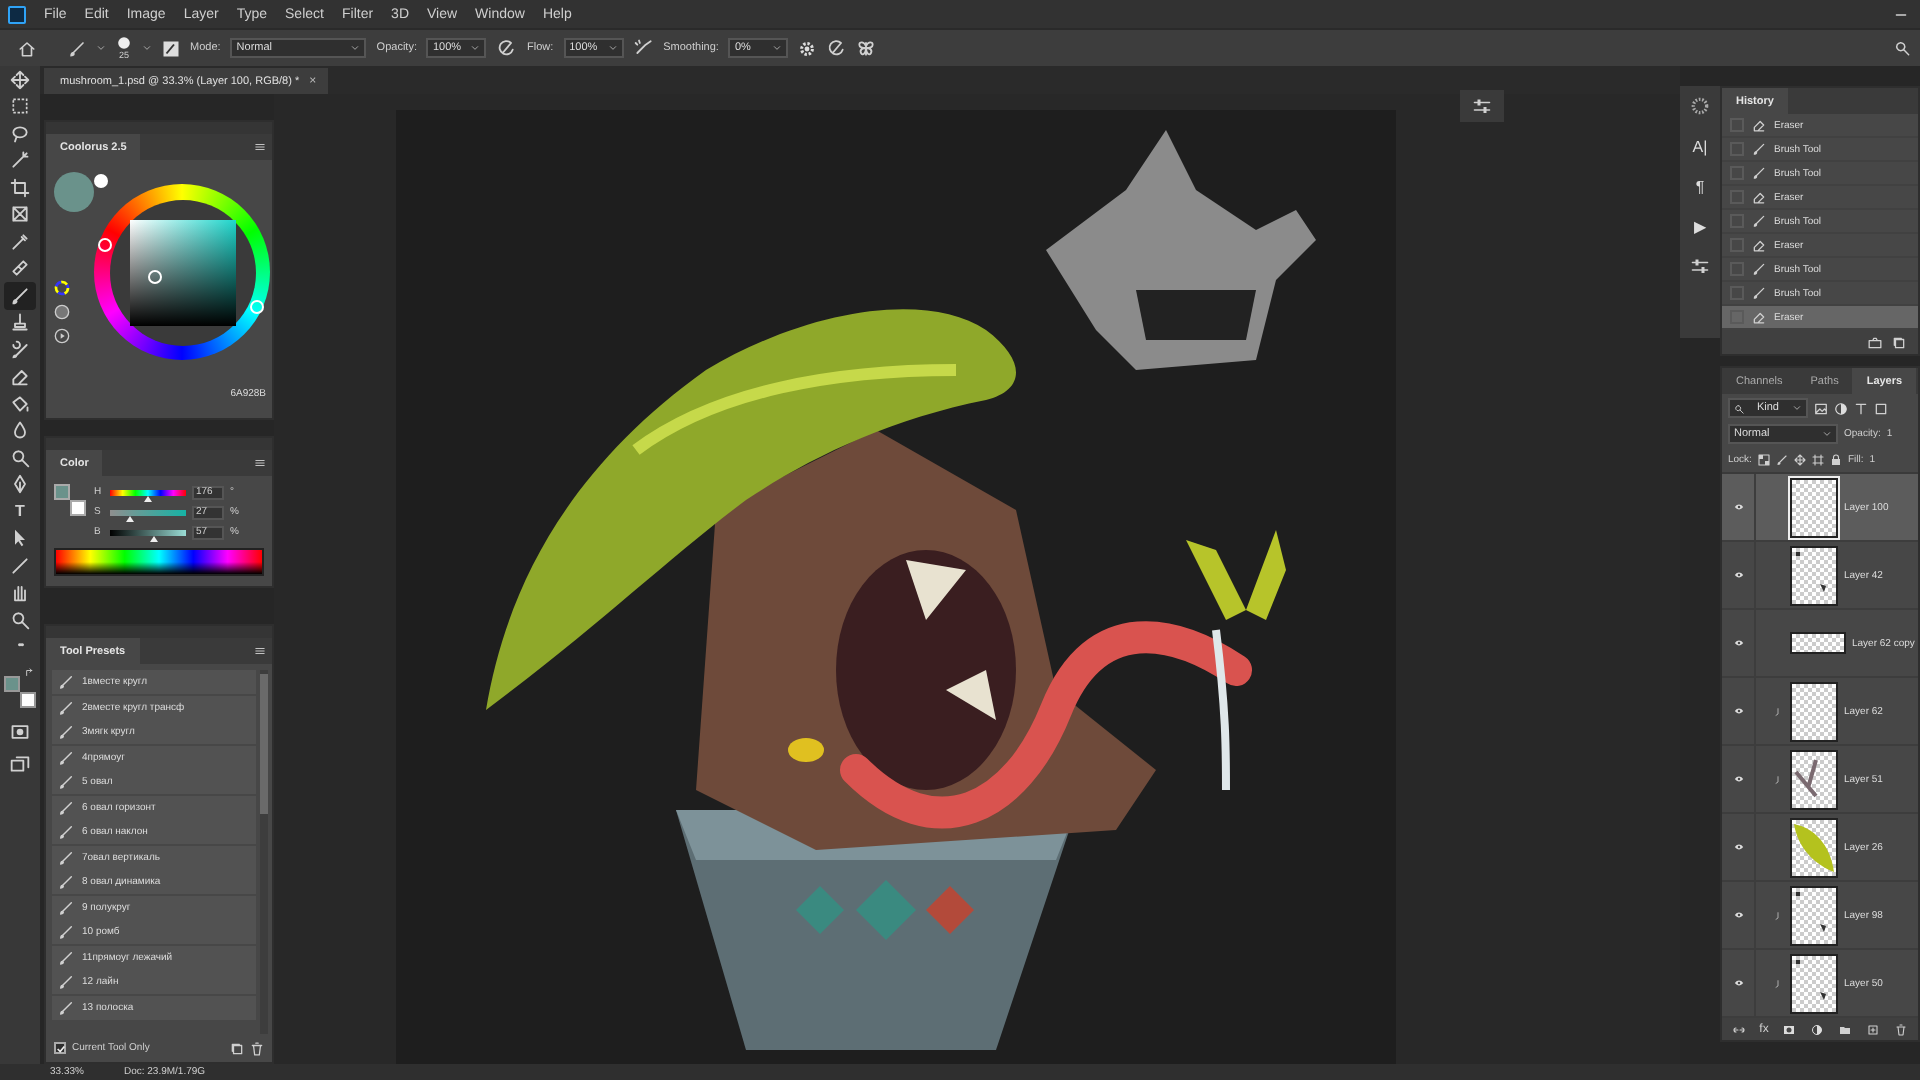 The image size is (1920, 1080). Describe the element at coordinates (237, 1048) in the screenshot. I see `new-preset-icon` at that location.